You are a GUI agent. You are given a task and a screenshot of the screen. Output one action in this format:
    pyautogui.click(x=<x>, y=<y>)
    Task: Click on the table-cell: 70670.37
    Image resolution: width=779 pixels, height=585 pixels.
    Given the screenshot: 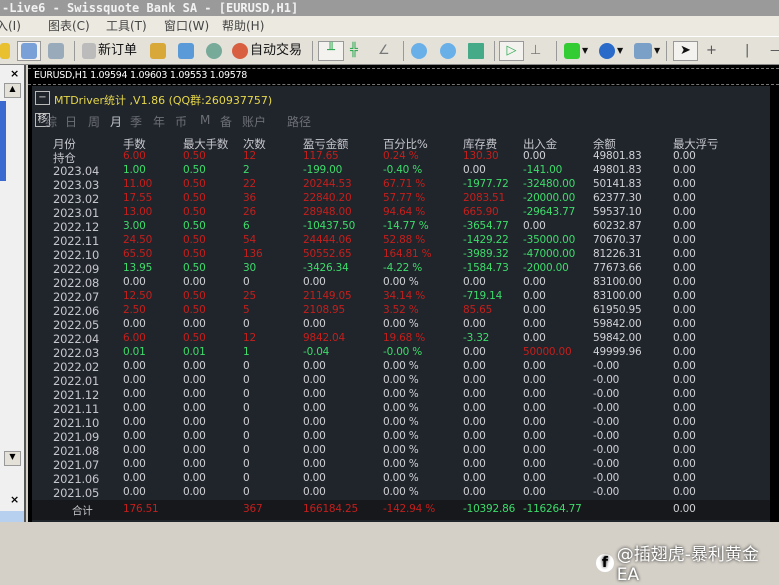 What is the action you would take?
    pyautogui.click(x=617, y=240)
    